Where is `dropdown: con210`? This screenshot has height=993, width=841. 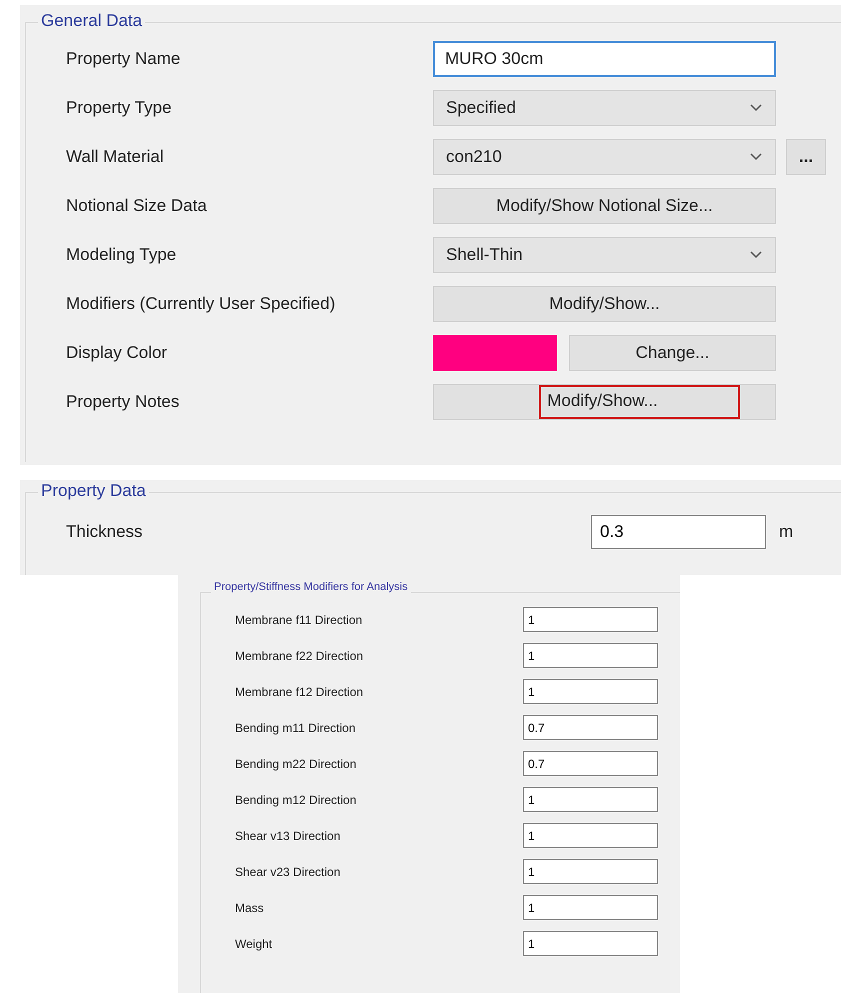
dropdown: con210 is located at coordinates (604, 157).